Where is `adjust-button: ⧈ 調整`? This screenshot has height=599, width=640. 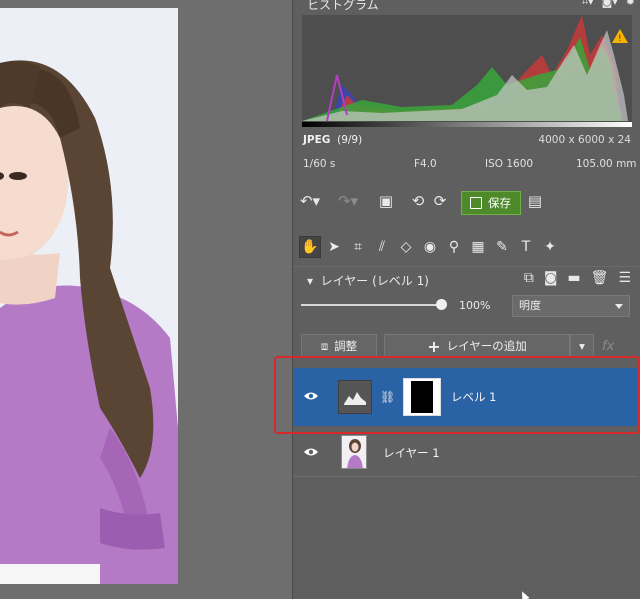 adjust-button: ⧈ 調整 is located at coordinates (339, 346).